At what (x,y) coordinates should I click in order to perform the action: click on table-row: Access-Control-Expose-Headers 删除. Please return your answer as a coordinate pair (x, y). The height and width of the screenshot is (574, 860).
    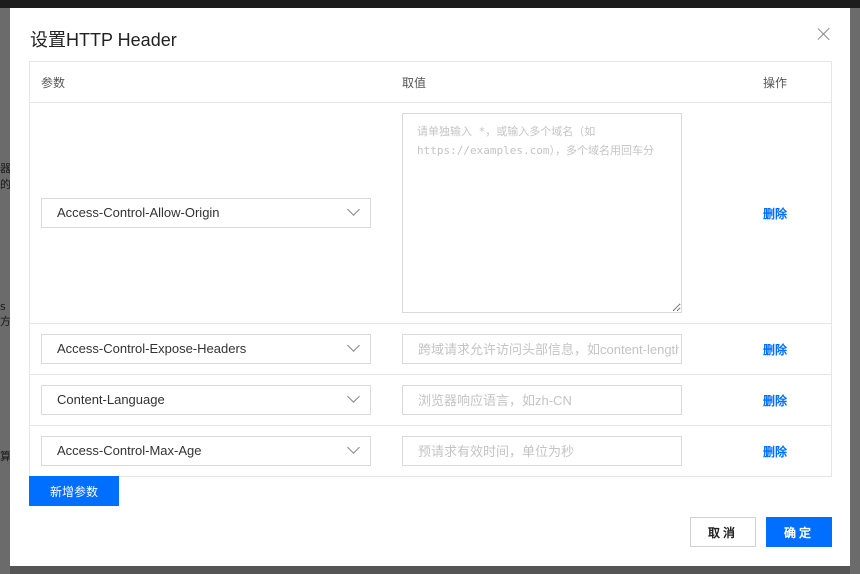
    Looking at the image, I should click on (430, 349).